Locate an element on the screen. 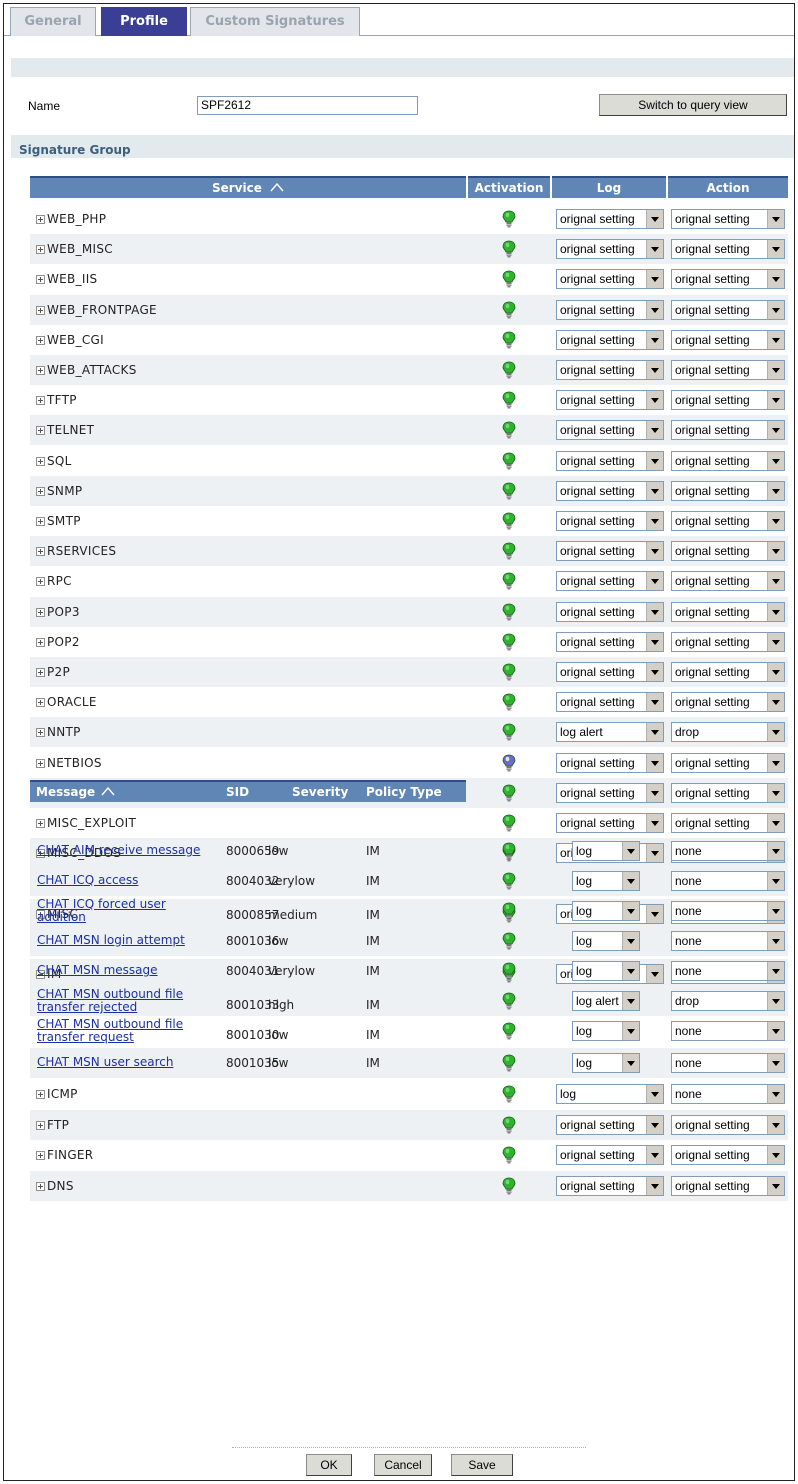  message-link: CHAT MSN outbound file transfer request is located at coordinates (122, 1031).